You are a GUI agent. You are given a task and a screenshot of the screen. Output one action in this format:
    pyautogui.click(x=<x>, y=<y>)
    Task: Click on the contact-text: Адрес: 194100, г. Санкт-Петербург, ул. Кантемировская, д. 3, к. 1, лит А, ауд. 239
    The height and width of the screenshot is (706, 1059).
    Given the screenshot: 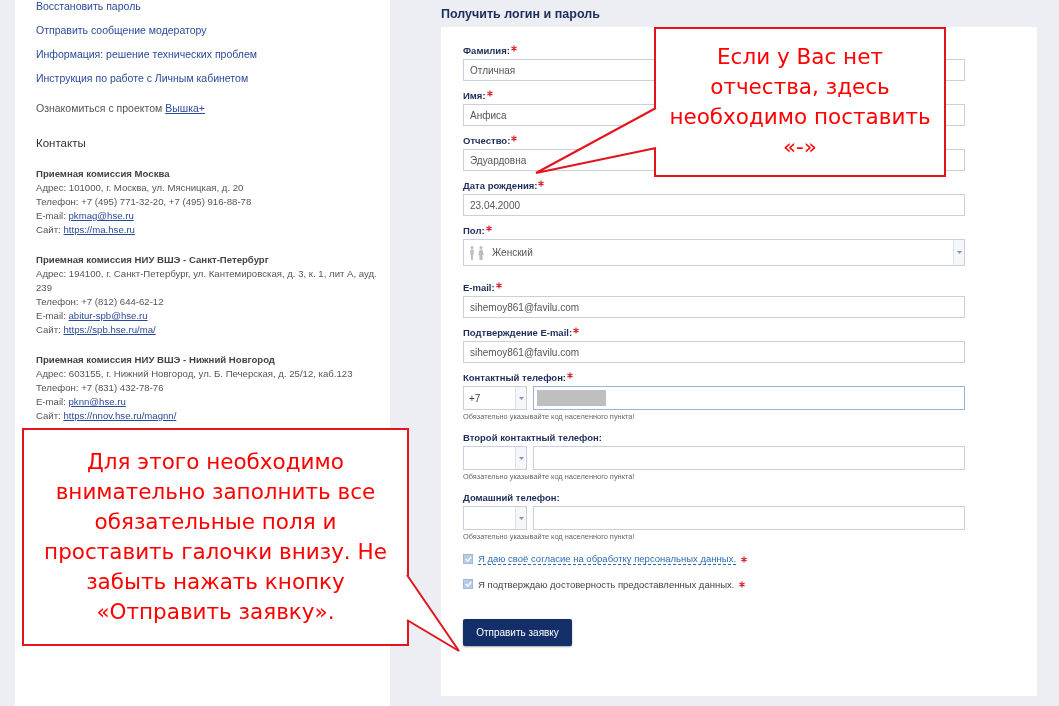 What is the action you would take?
    pyautogui.click(x=207, y=281)
    